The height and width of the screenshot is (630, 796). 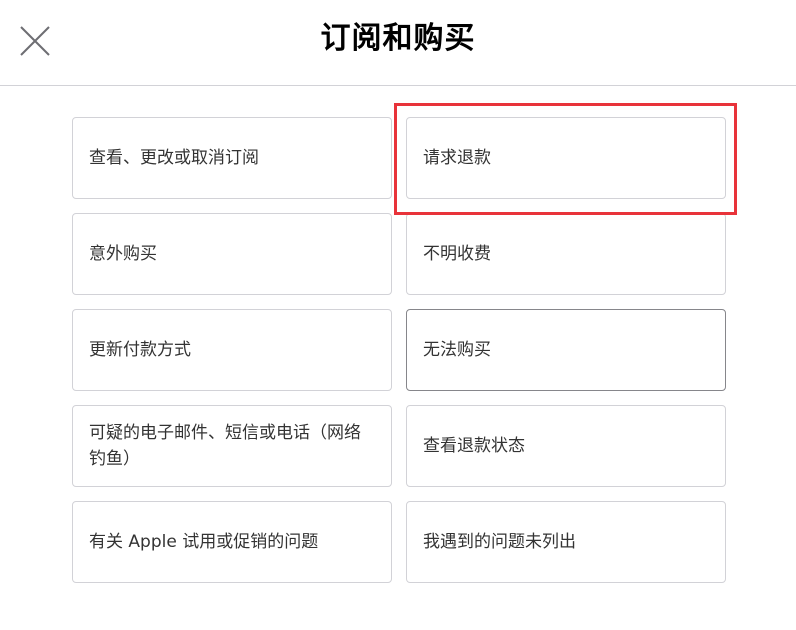 I want to click on option-unknown-charge: 不明收费, so click(x=566, y=254).